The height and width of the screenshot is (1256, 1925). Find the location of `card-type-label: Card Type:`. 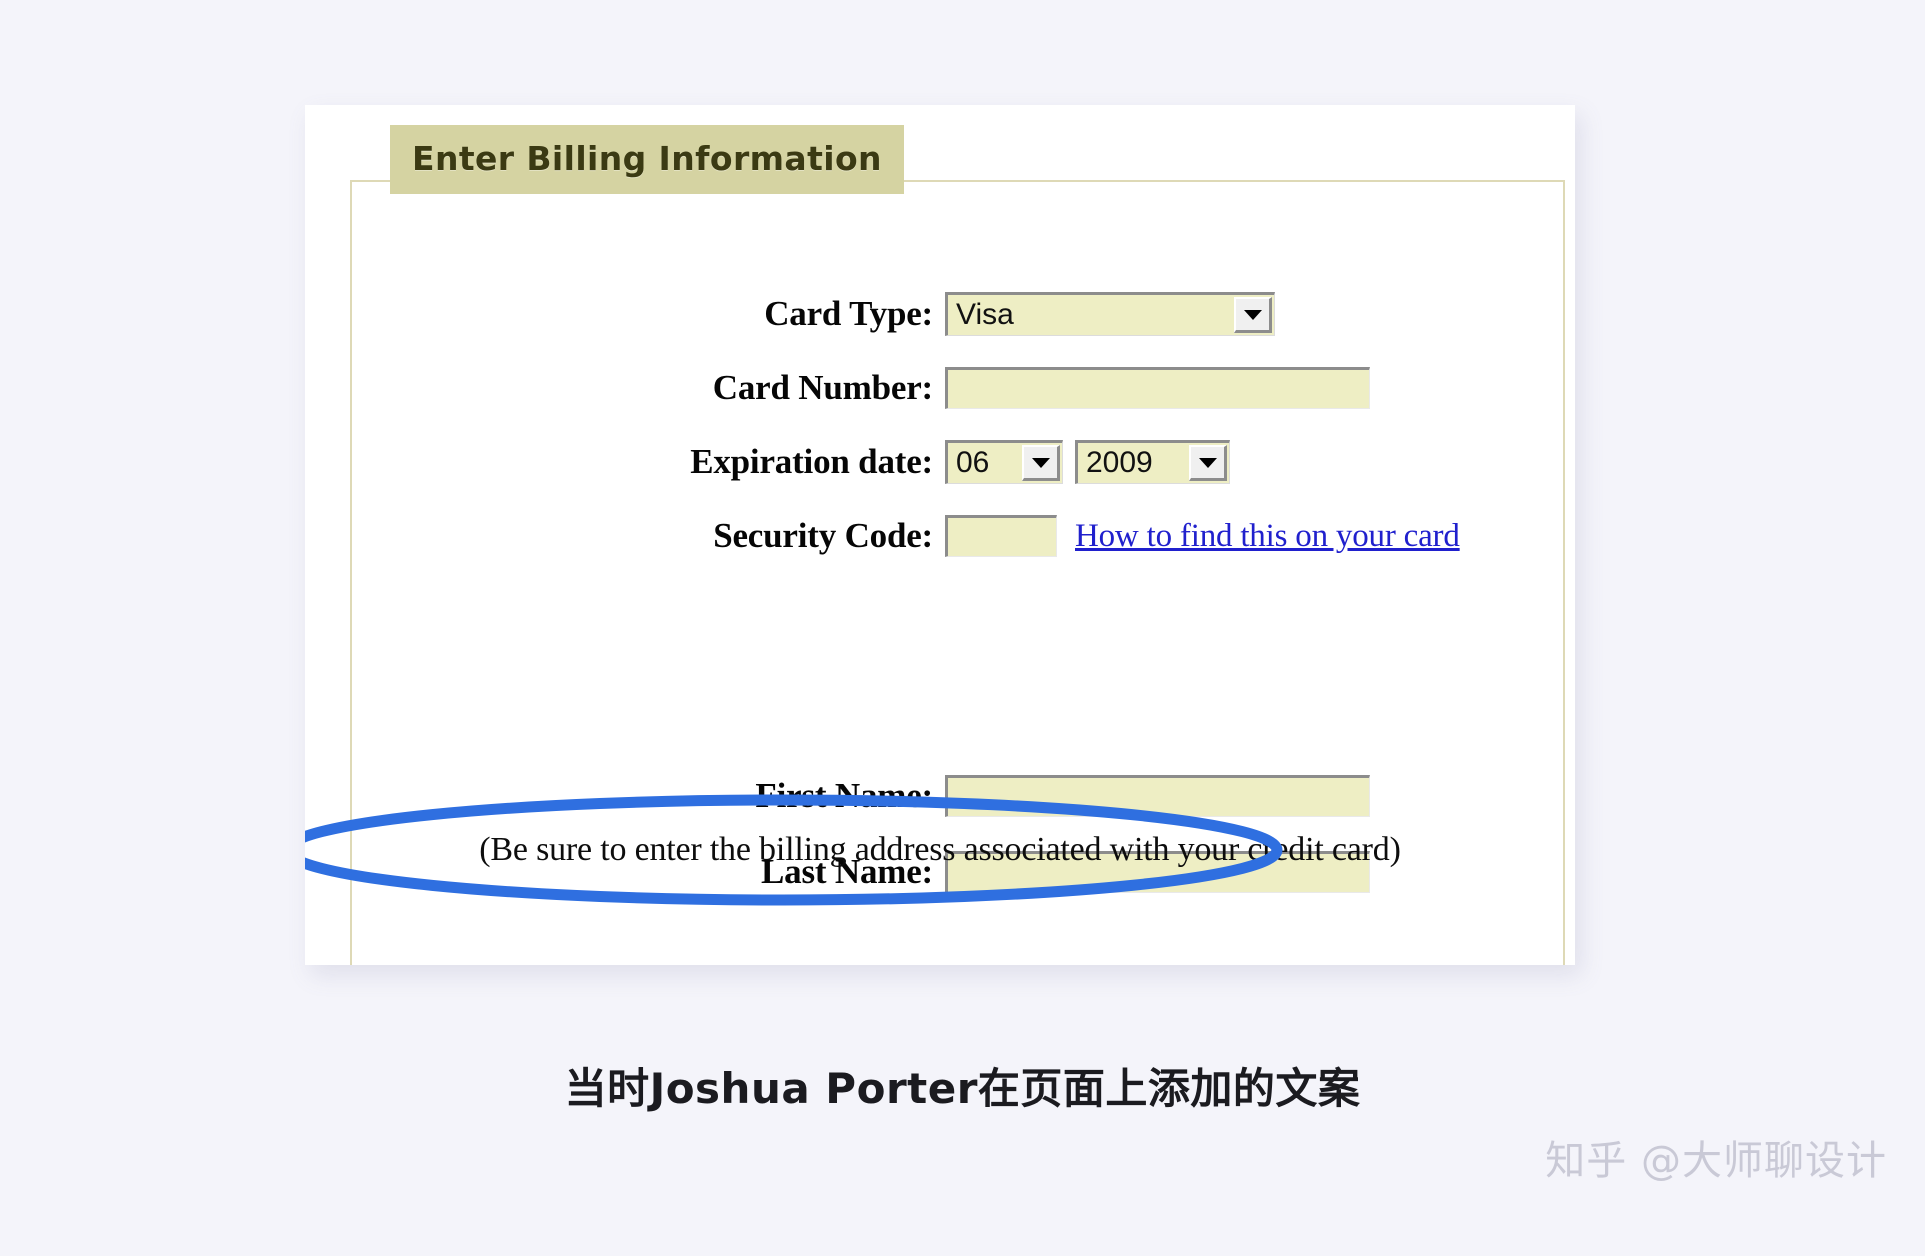

card-type-label: Card Type: is located at coordinates (848, 313).